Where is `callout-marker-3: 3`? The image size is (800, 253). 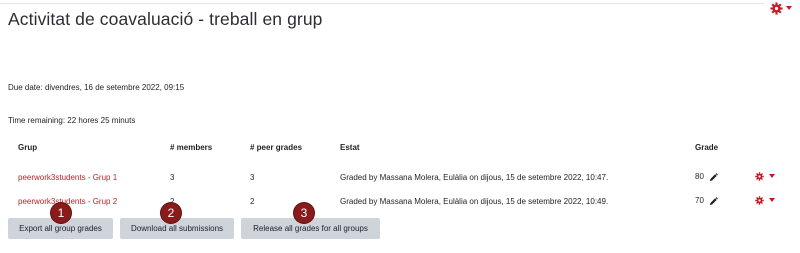
callout-marker-3: 3 is located at coordinates (304, 213).